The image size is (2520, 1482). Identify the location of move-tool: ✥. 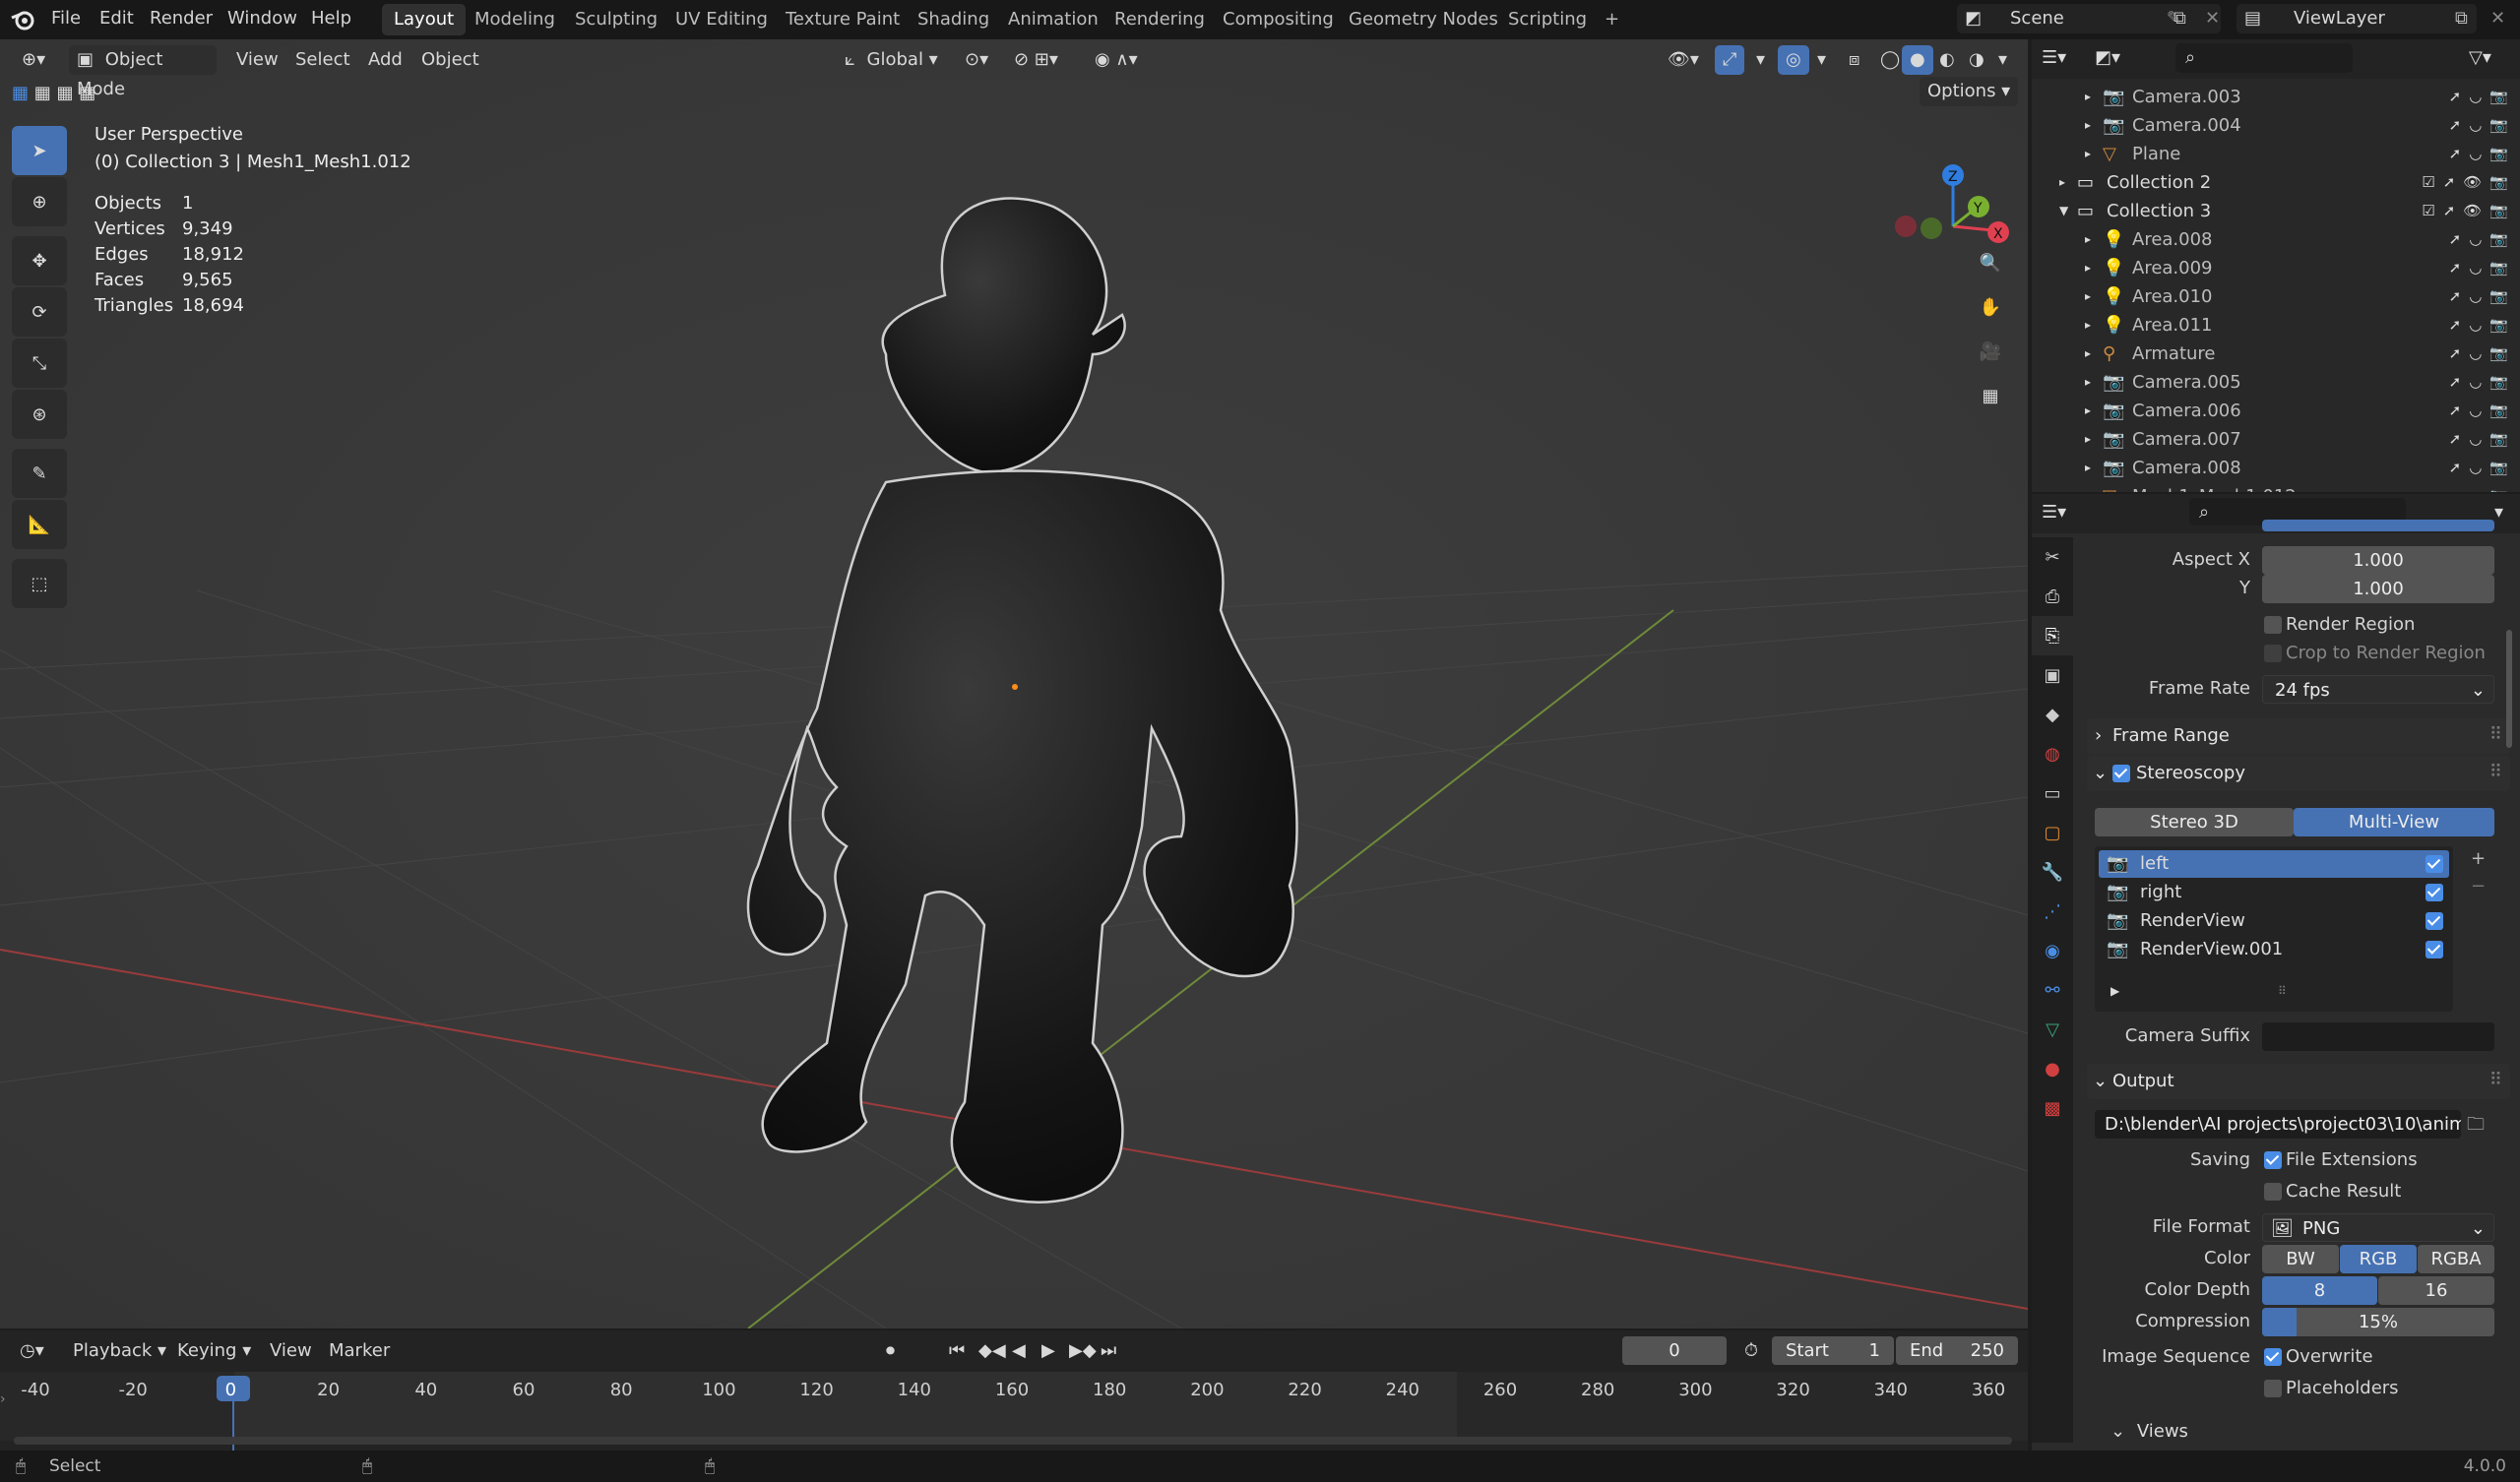
(39, 260).